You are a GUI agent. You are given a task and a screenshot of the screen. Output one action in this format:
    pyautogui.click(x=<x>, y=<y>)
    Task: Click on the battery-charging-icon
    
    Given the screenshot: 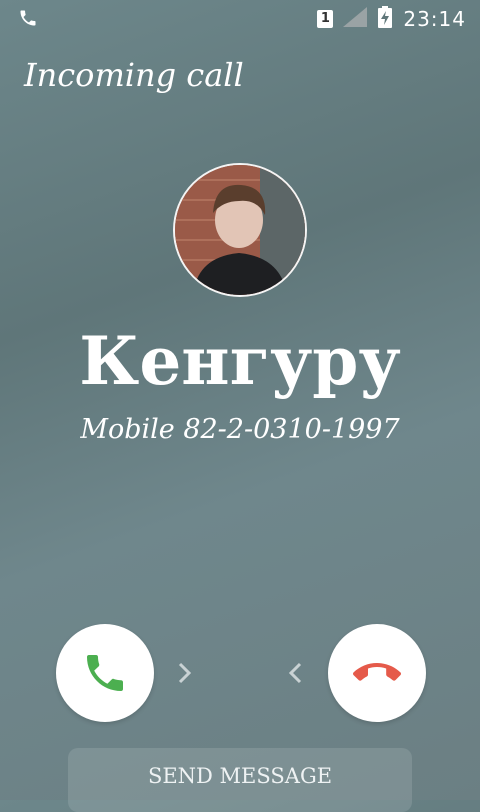 What is the action you would take?
    pyautogui.click(x=385, y=19)
    